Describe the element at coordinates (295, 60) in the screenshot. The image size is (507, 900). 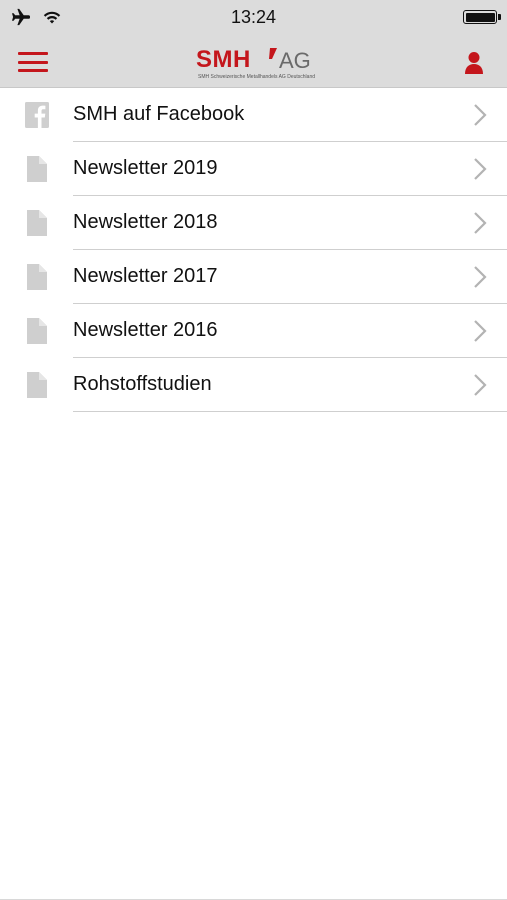
I see `logo-suffix: AG` at that location.